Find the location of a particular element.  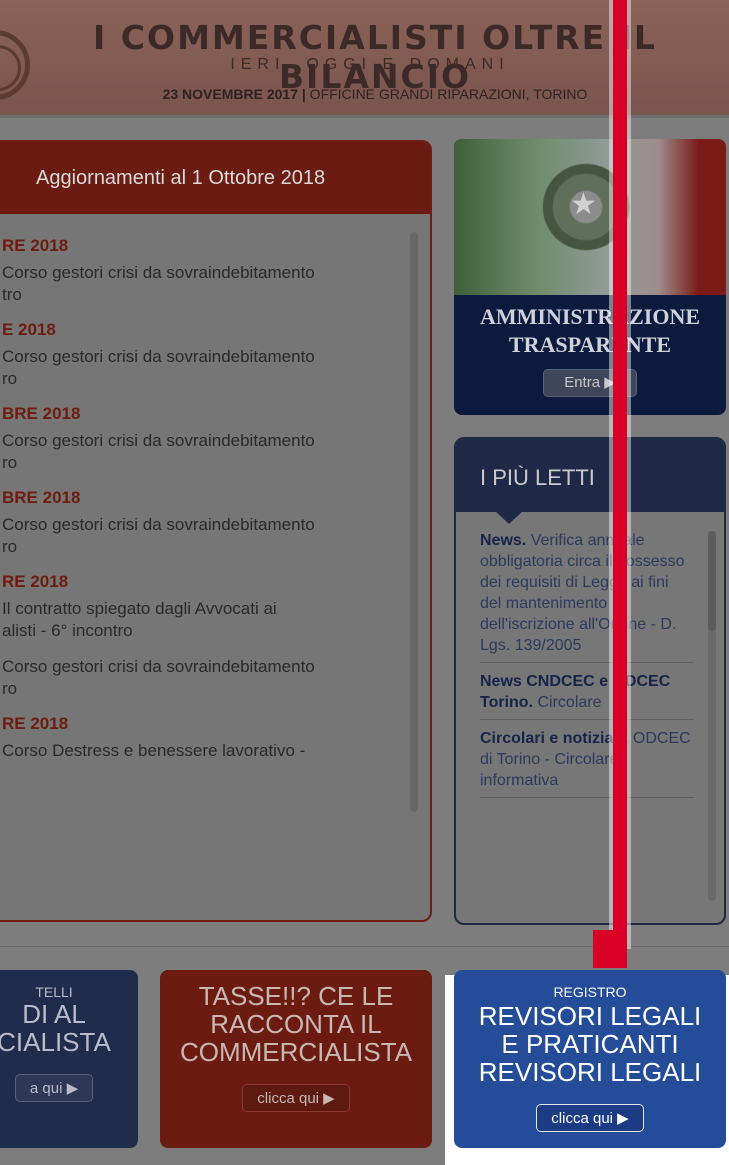

tile1-title: DI AL CIALISTA is located at coordinates (55, 1028).